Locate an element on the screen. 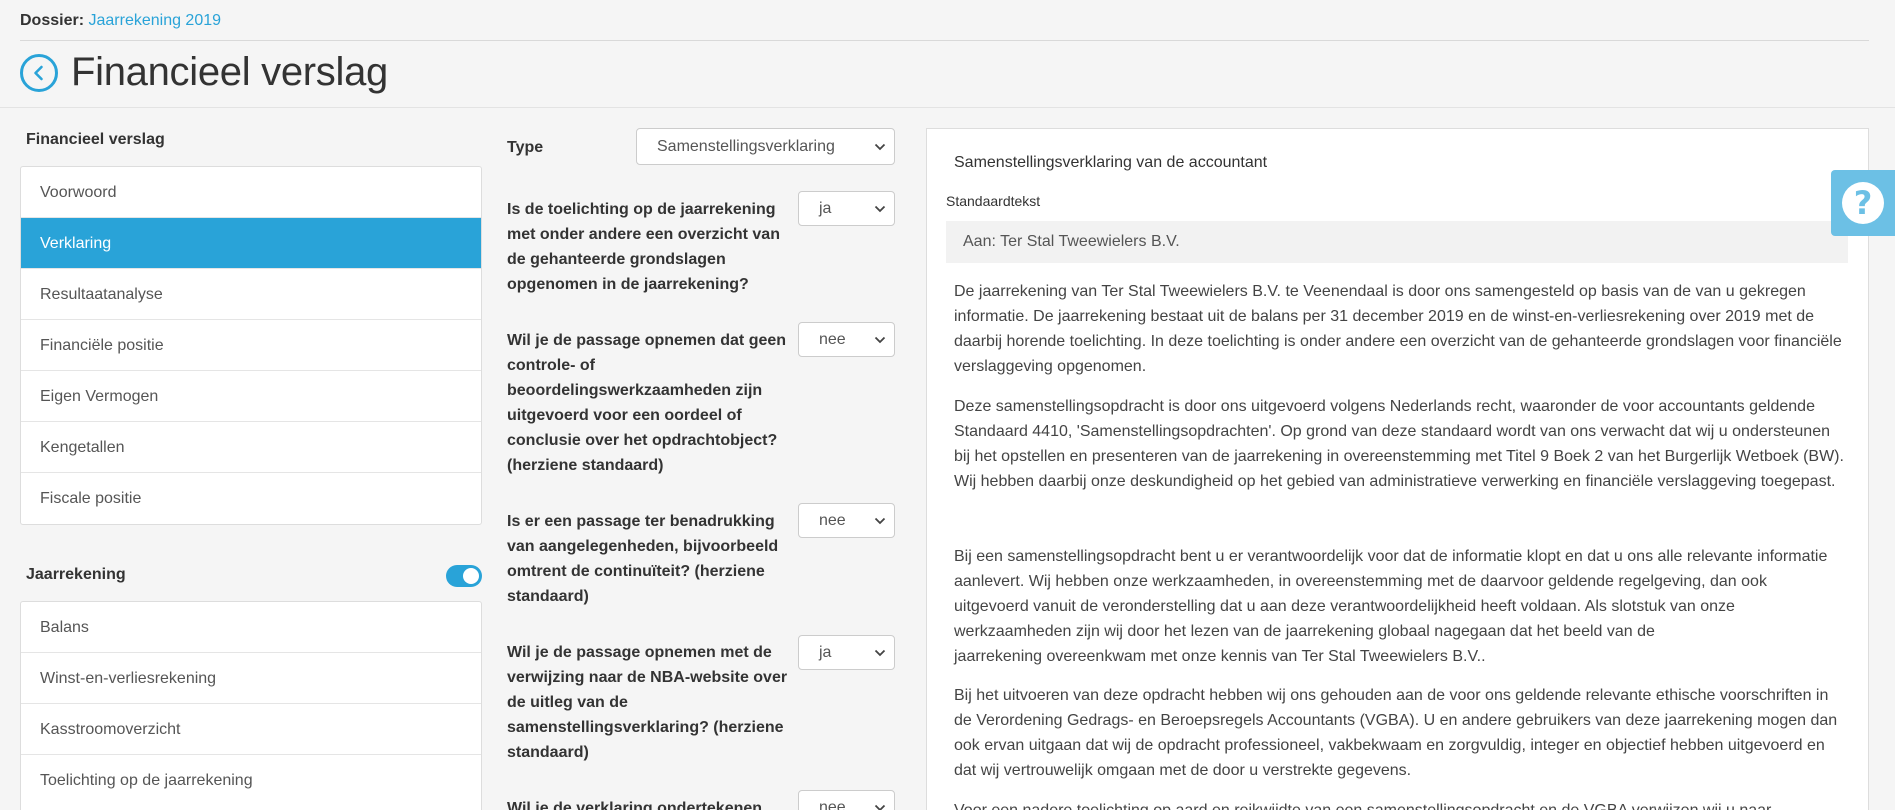 The width and height of the screenshot is (1895, 810). title-divider is located at coordinates (947, 107).